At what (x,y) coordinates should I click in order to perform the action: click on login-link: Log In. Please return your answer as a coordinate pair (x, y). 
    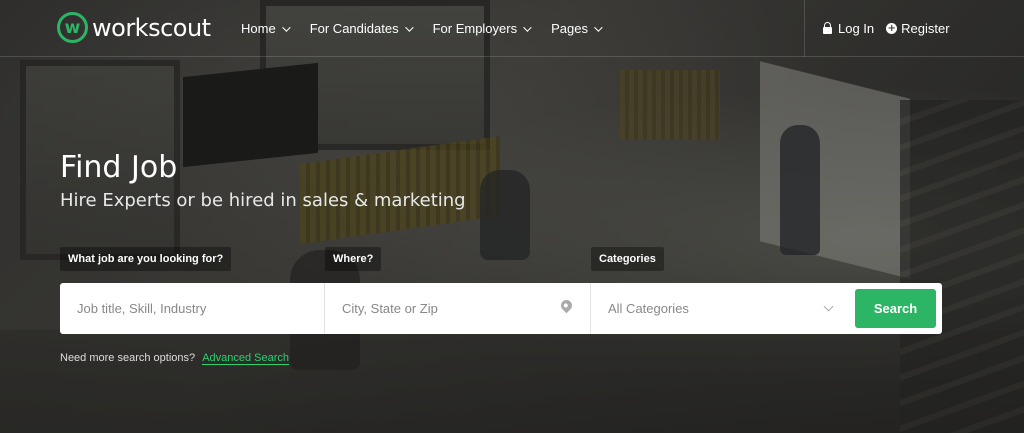
    Looking at the image, I should click on (848, 28).